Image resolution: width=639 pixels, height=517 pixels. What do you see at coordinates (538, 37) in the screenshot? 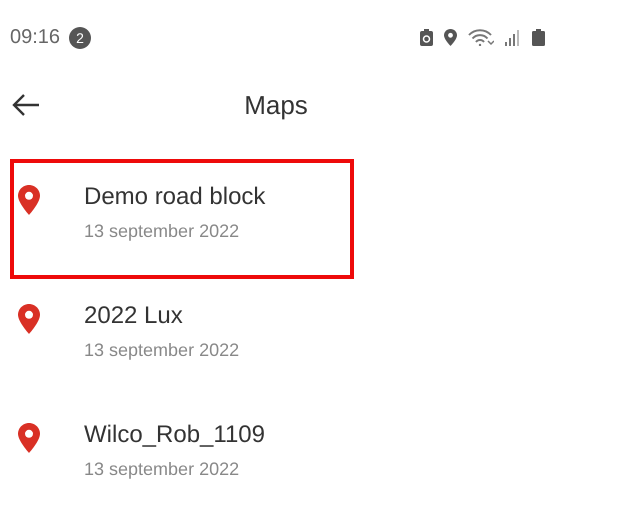
I see `battery-icon` at bounding box center [538, 37].